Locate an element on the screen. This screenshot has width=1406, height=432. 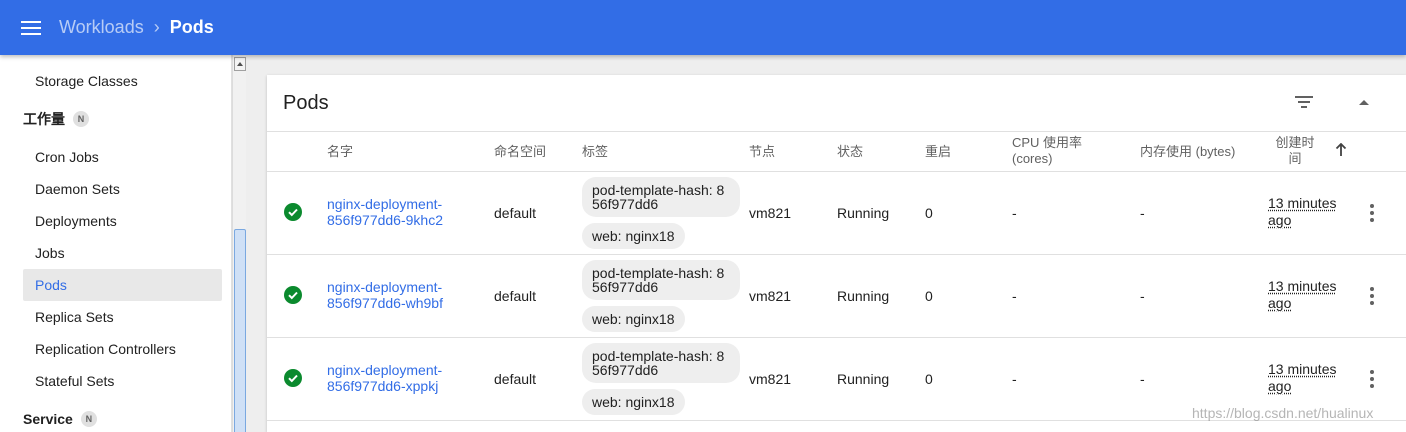
menu-icon is located at coordinates (31, 27).